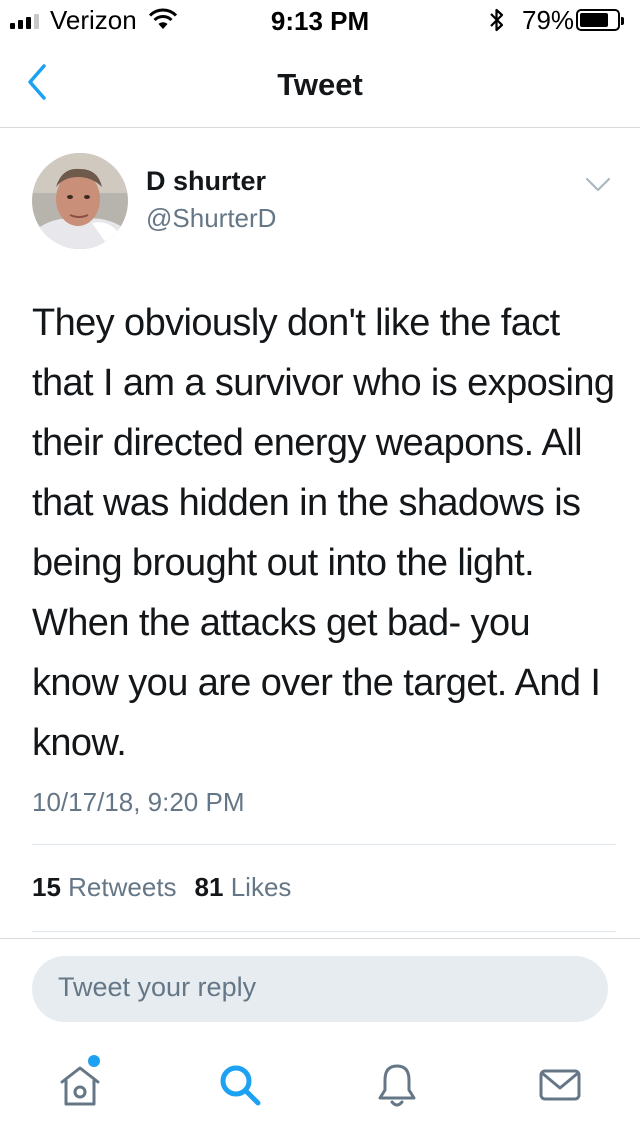  Describe the element at coordinates (211, 218) in the screenshot. I see `user-handle: @ShurterD` at that location.